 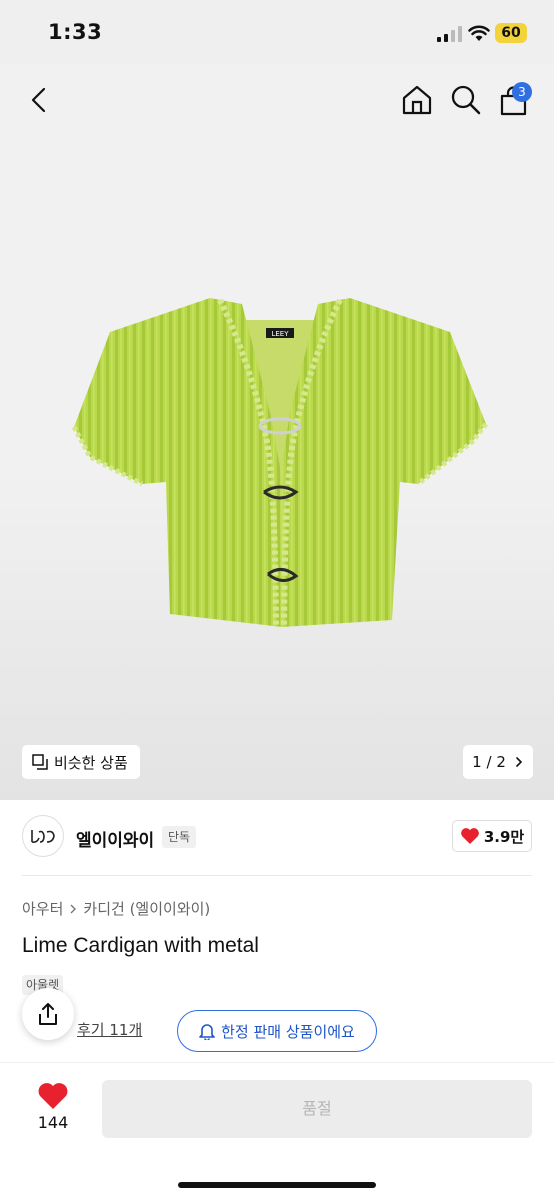 What do you see at coordinates (277, 32) in the screenshot?
I see `status-bar: 1:33 60` at bounding box center [277, 32].